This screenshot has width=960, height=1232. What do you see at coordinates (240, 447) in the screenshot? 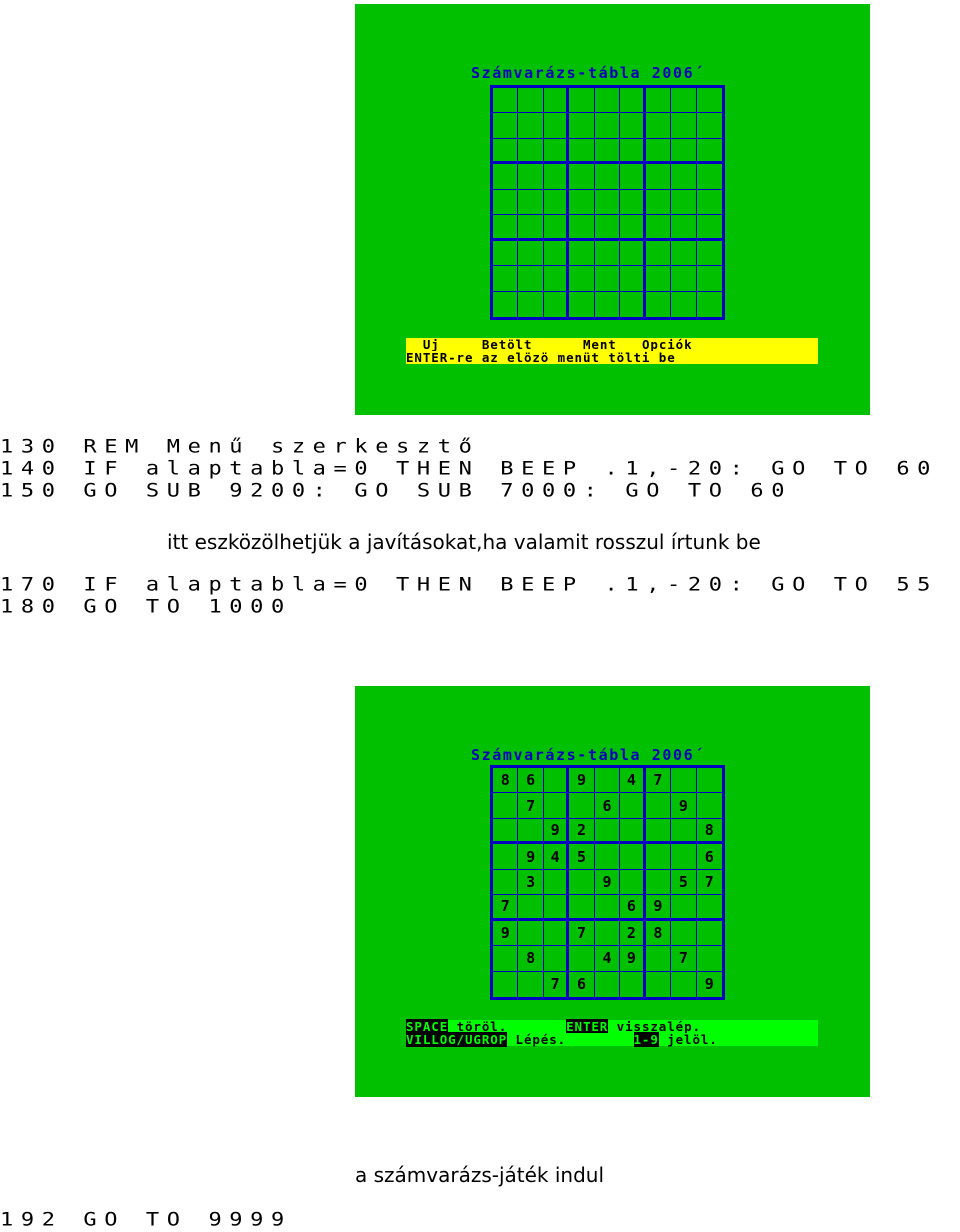
I see `code-line: 130 REM Menű szerkesztő` at bounding box center [240, 447].